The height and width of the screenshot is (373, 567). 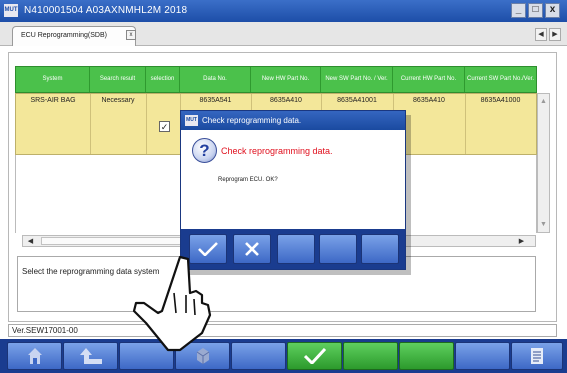 I want to click on cell-new-sw: 8635A41001, so click(x=357, y=100).